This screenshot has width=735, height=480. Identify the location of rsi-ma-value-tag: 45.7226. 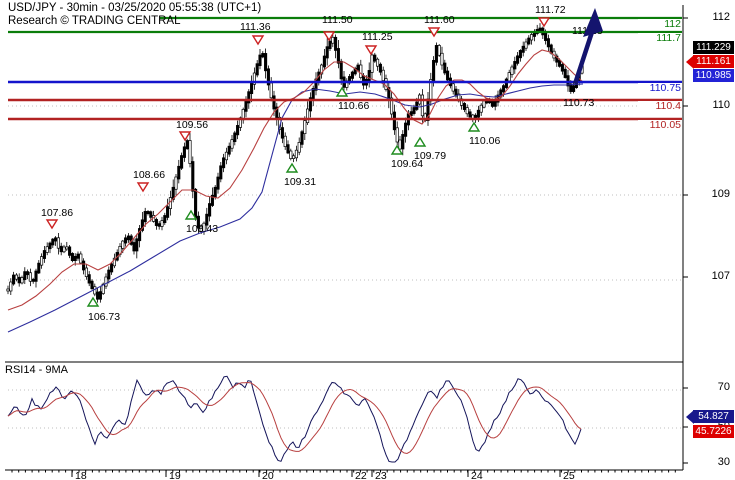
(713, 431).